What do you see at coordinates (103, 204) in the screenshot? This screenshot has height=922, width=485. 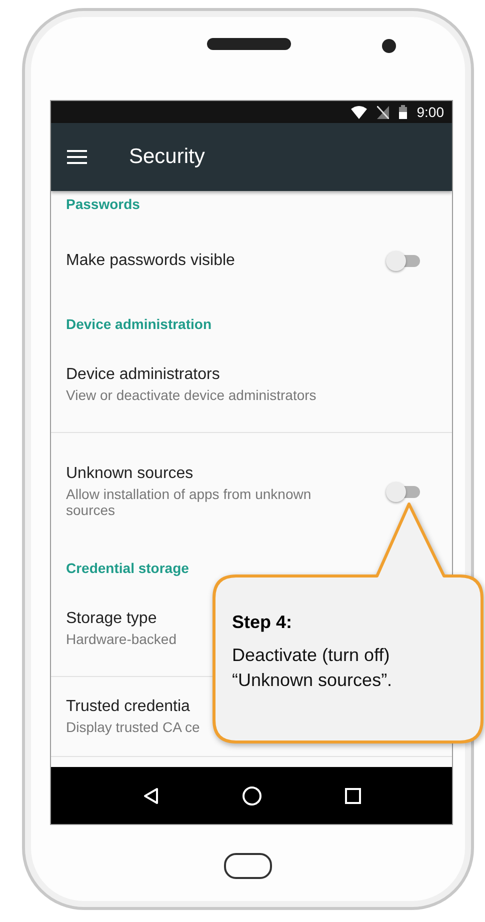 I see `section-header: Passwords` at bounding box center [103, 204].